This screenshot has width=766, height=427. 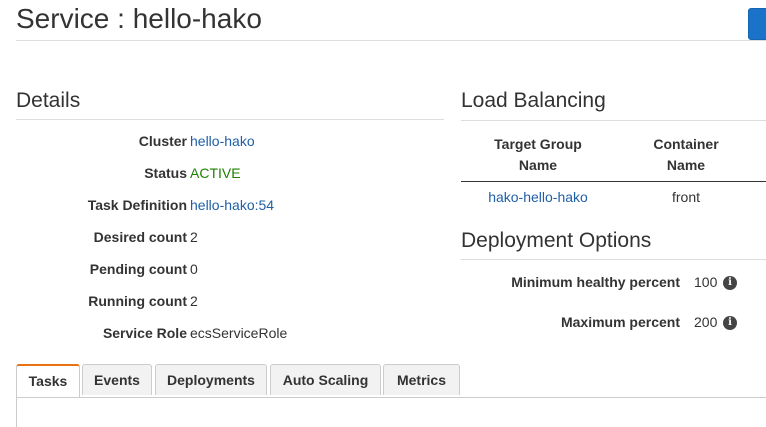 I want to click on deployment-options-divider, so click(x=613, y=259).